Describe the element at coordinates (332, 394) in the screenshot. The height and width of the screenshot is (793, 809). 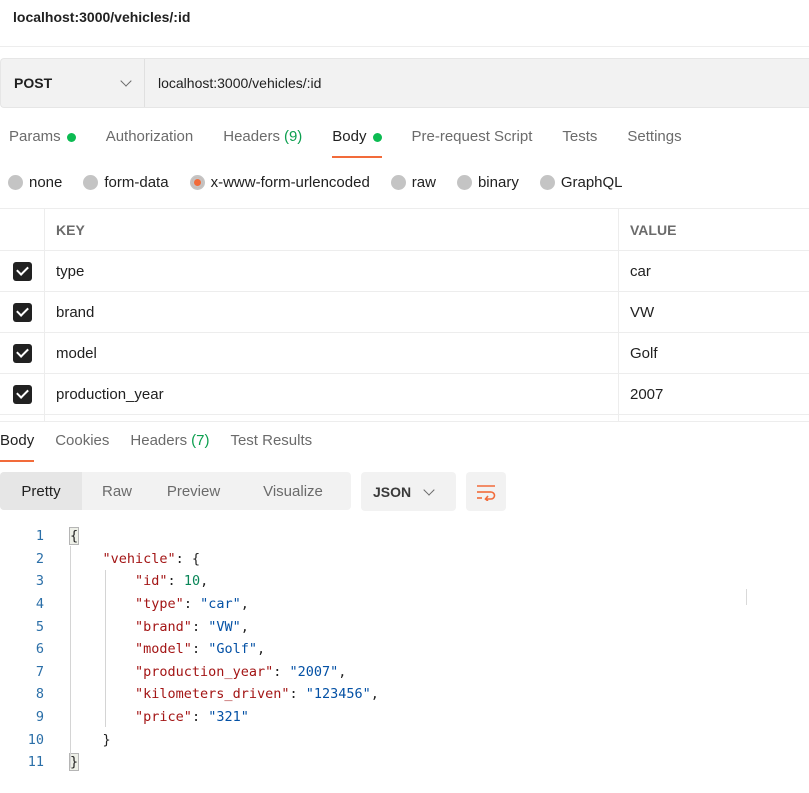
I see `key-cell: production_year` at that location.